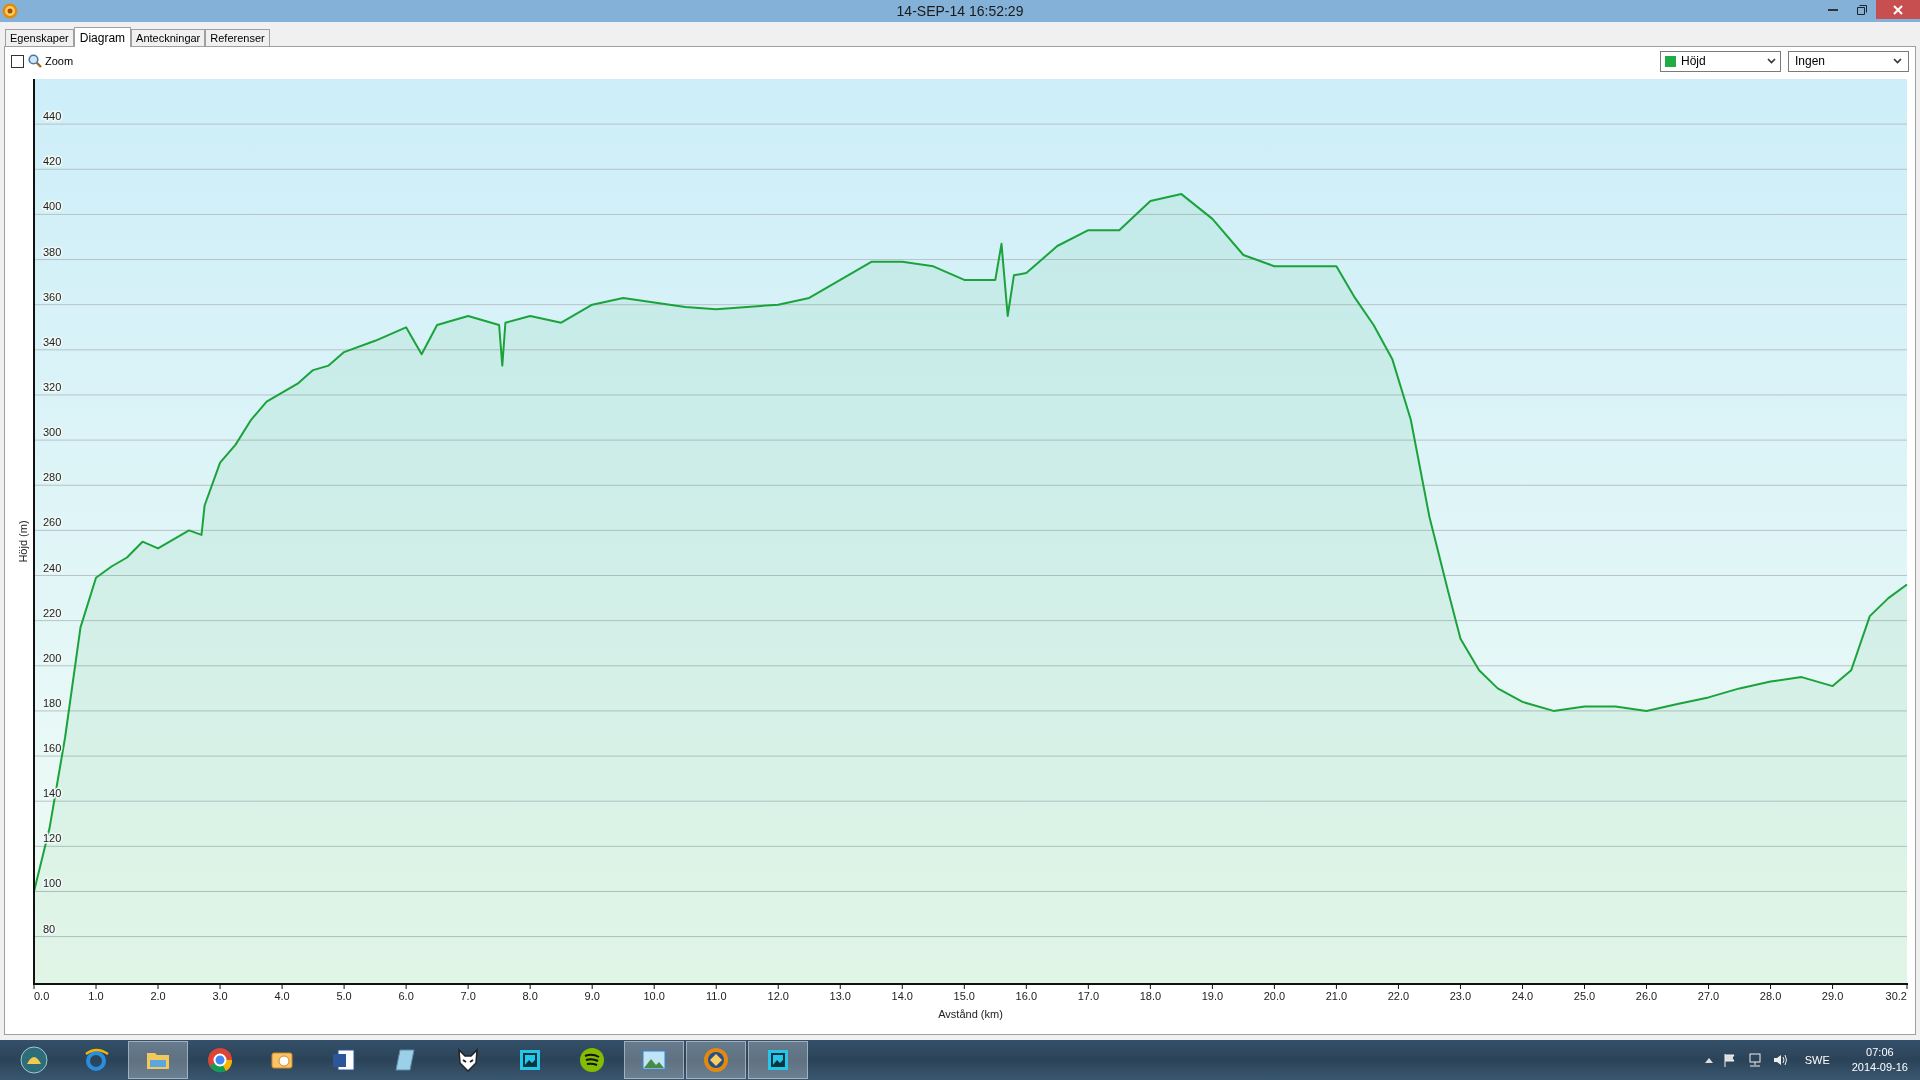  What do you see at coordinates (1848, 61) in the screenshot?
I see `dropdown: Ingen` at bounding box center [1848, 61].